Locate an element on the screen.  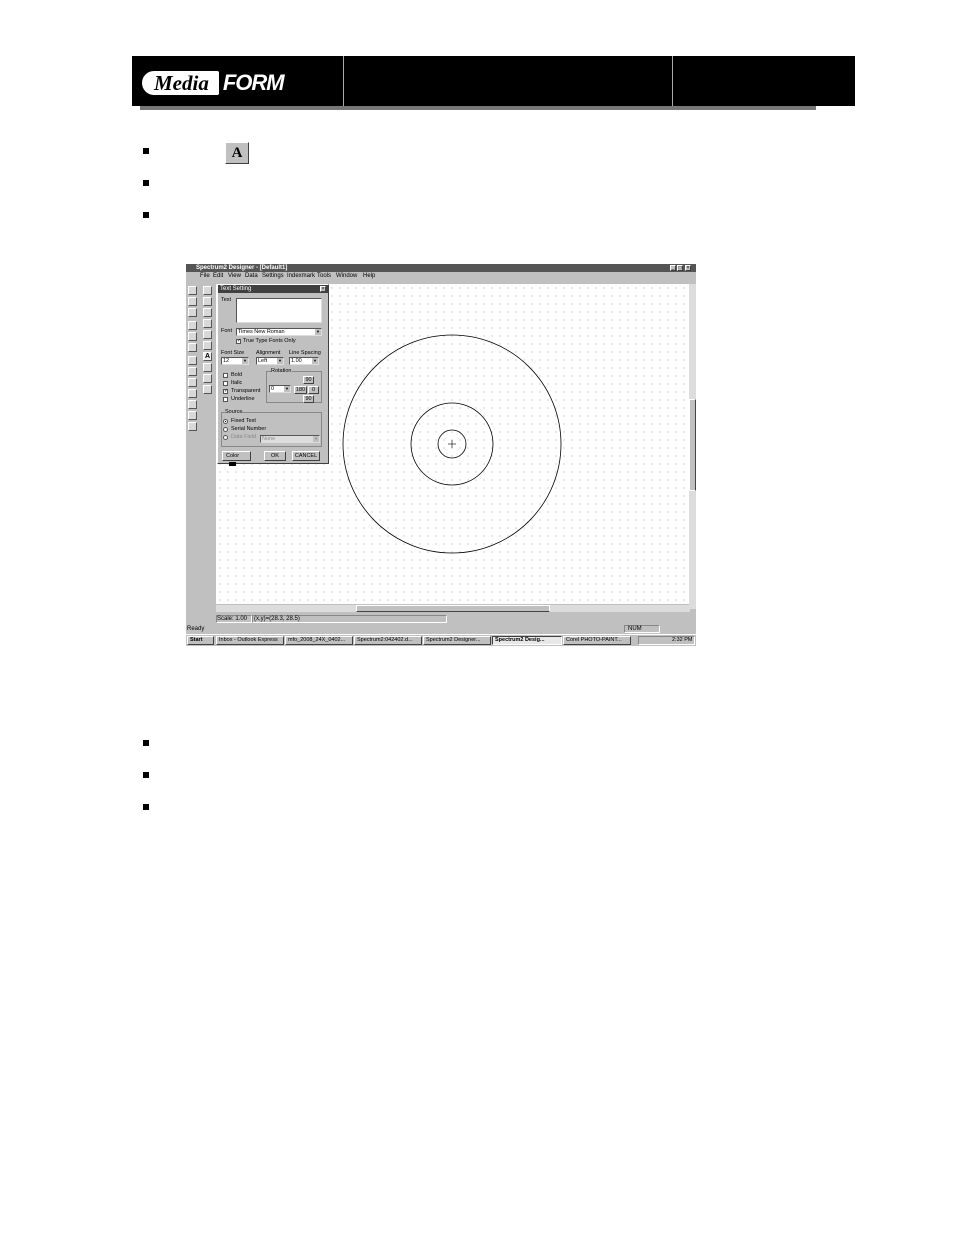
fontsize-label: Font Size is located at coordinates (233, 353).